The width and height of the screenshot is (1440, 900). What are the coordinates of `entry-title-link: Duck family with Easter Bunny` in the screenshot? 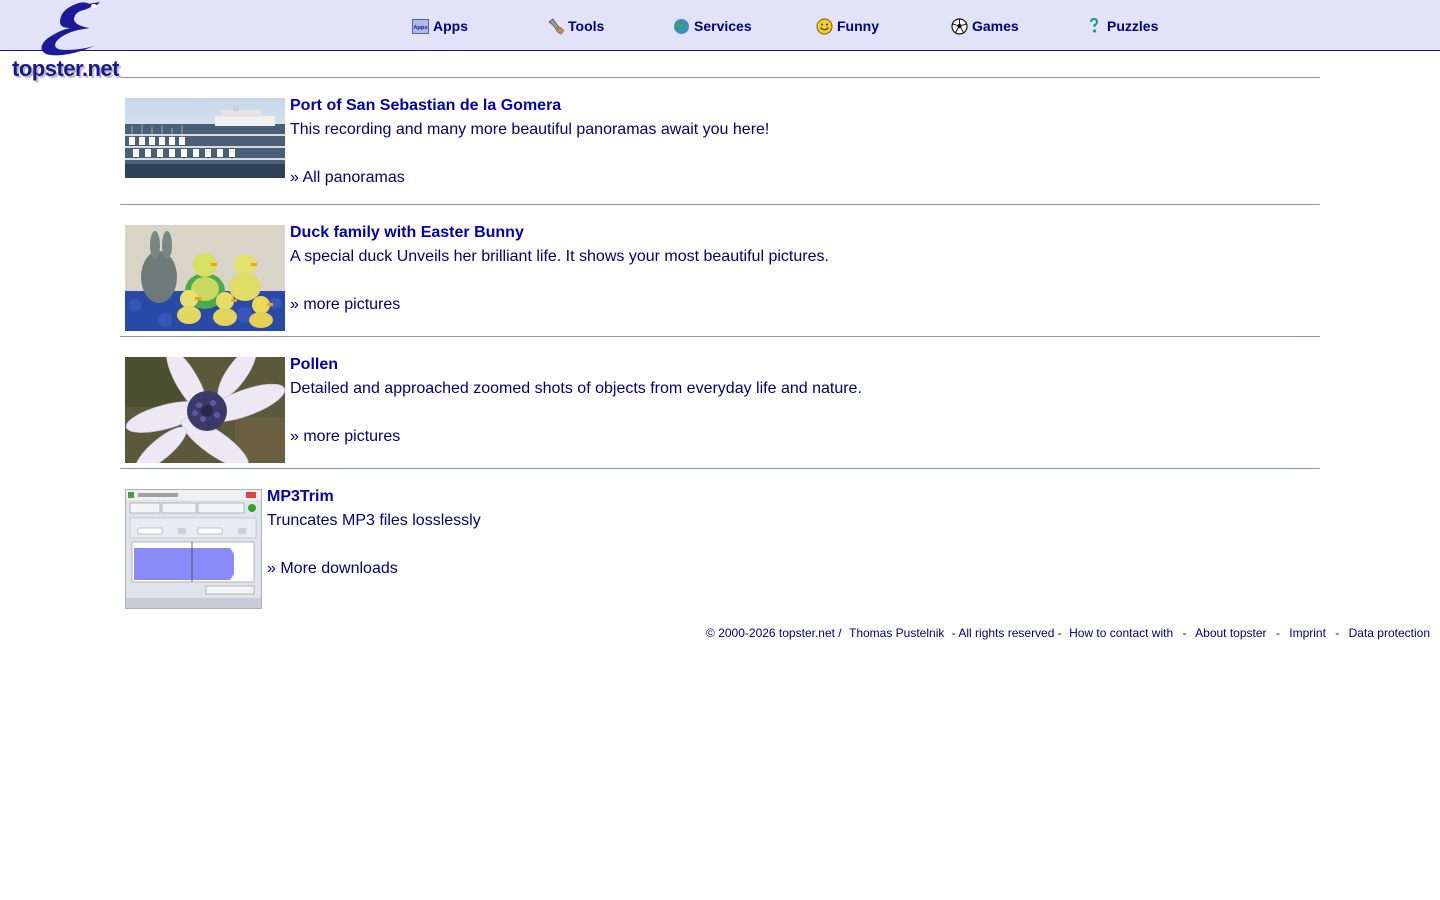 It's located at (559, 233).